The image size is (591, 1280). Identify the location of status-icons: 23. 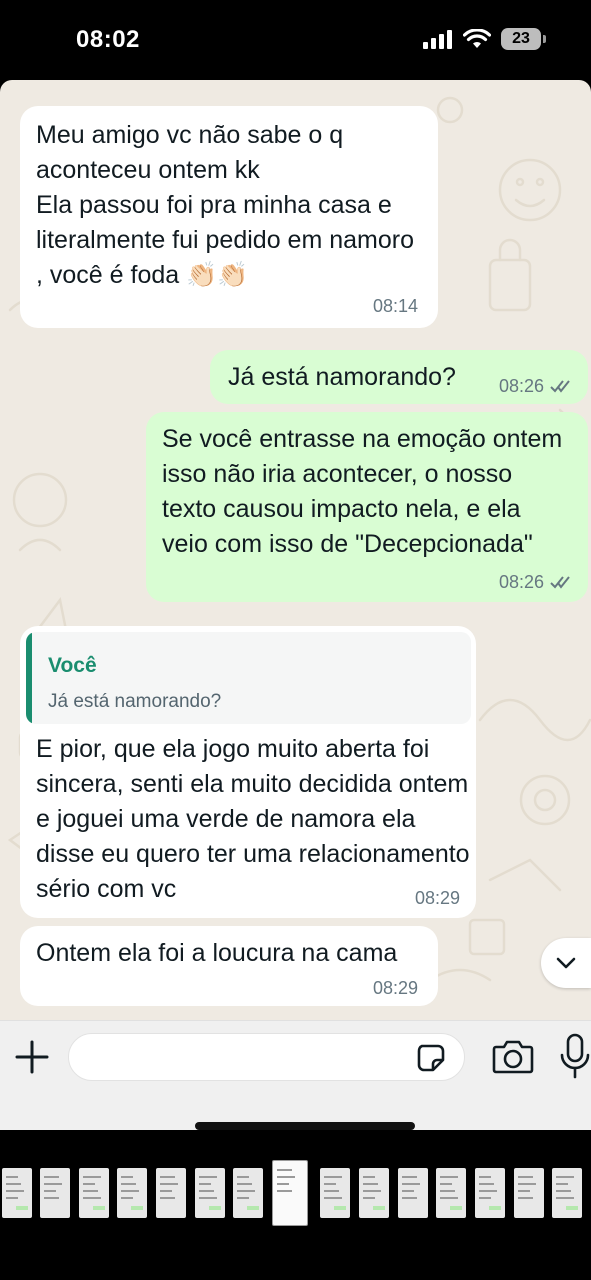
(484, 39).